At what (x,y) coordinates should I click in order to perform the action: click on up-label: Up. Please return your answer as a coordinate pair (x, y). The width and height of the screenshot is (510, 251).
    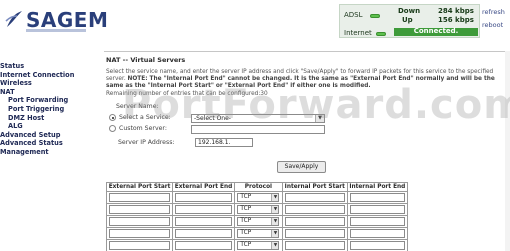
    Looking at the image, I should click on (407, 20).